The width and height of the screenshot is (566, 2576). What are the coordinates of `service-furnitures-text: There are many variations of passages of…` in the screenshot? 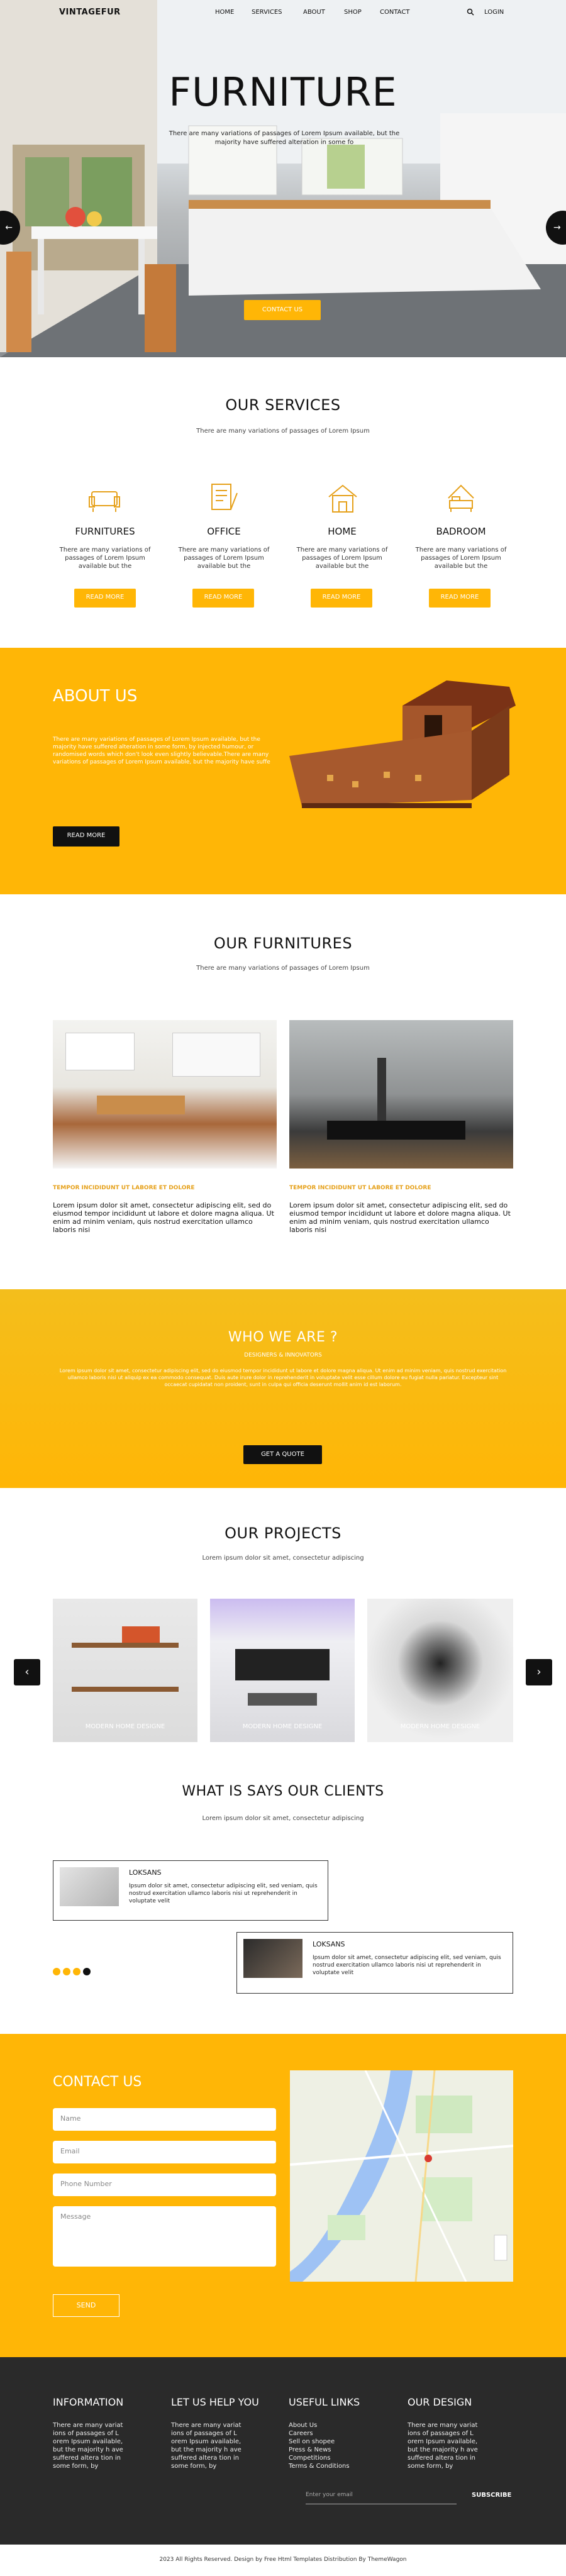 It's located at (105, 558).